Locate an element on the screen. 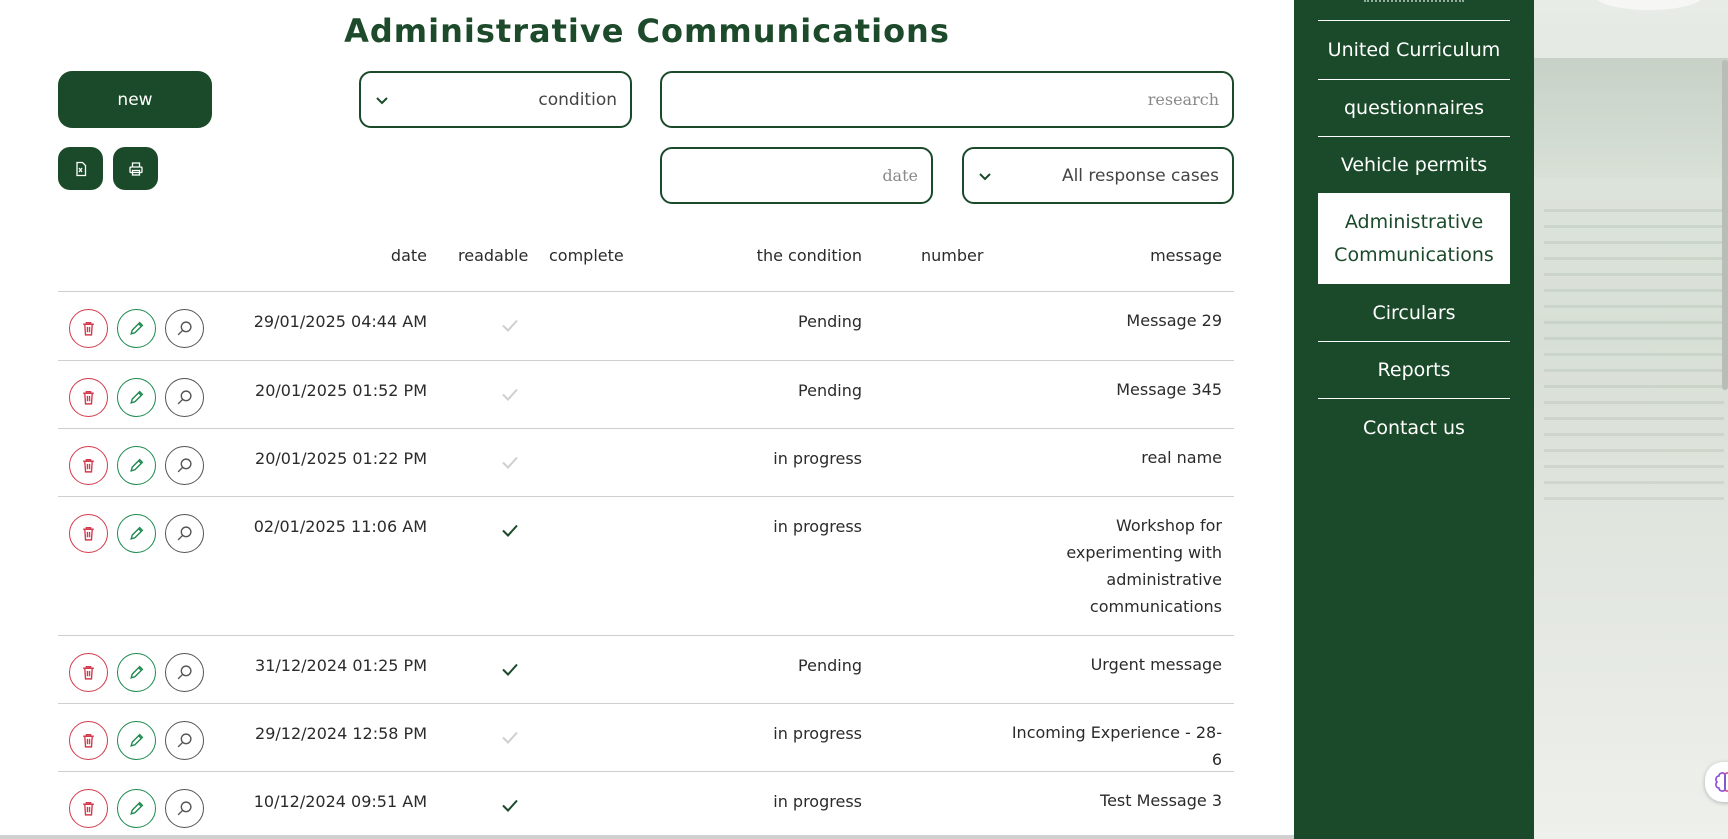  date-placeholder: date is located at coordinates (900, 175).